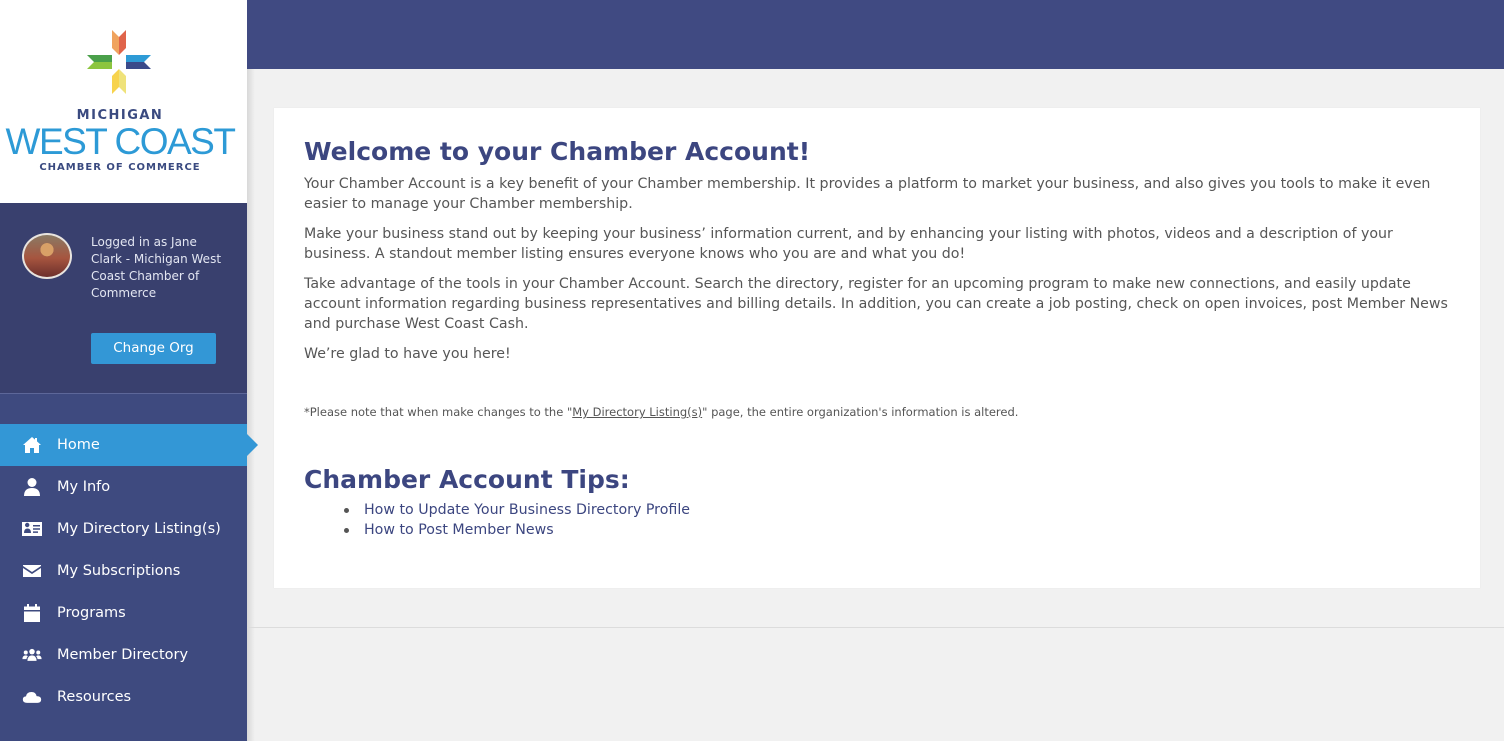 Image resolution: width=1504 pixels, height=741 pixels. What do you see at coordinates (123, 101) in the screenshot?
I see `logo: MICHIGAN WEST COAST CHAMBER OF COMMERCE` at bounding box center [123, 101].